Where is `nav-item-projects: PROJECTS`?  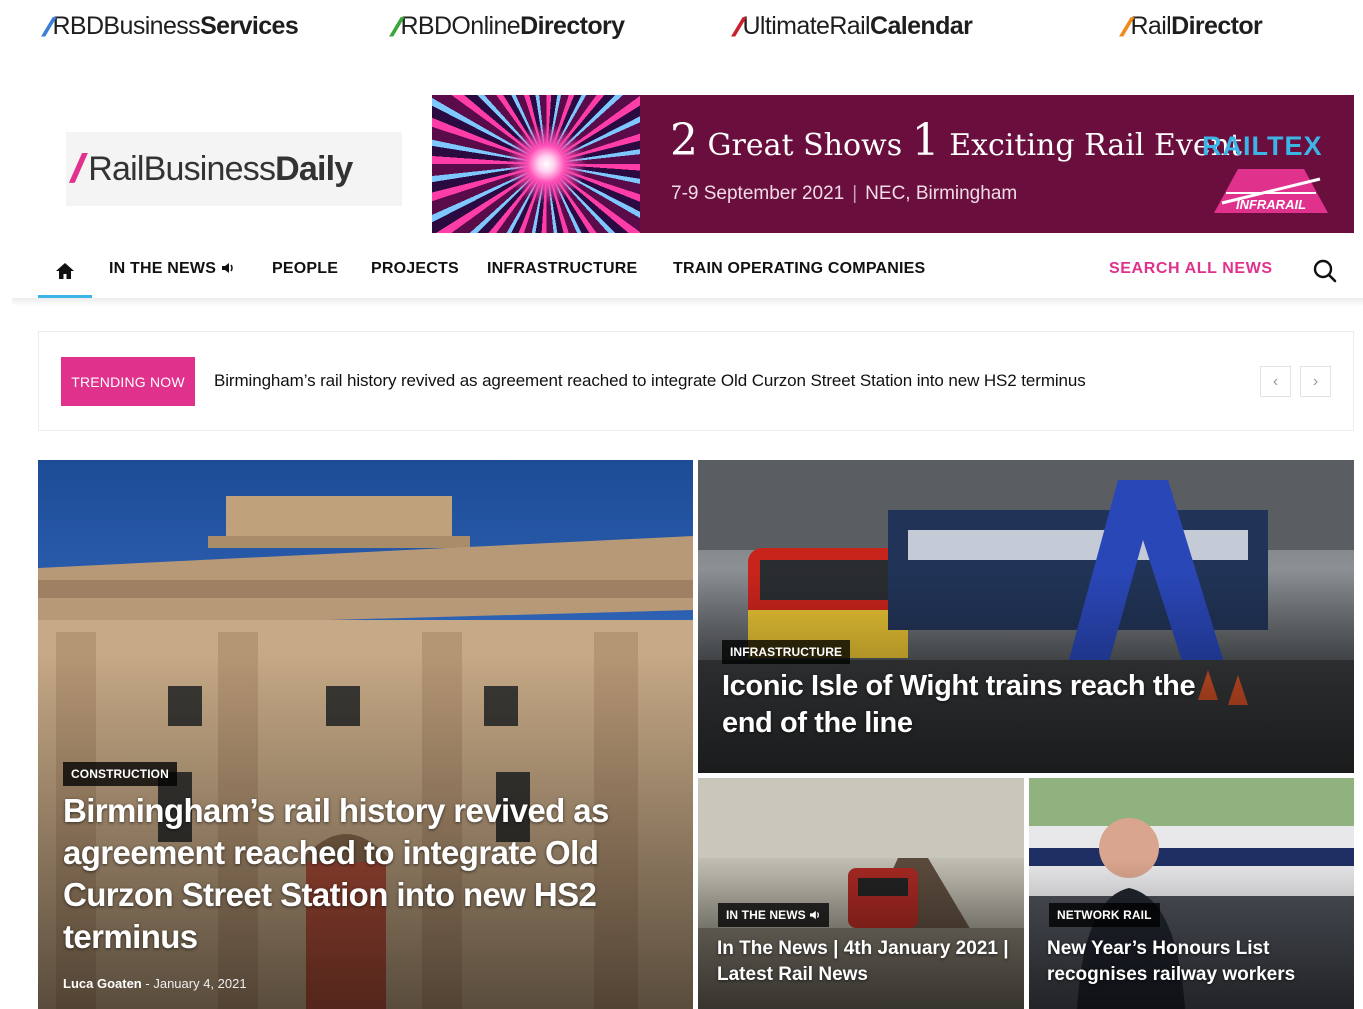 nav-item-projects: PROJECTS is located at coordinates (415, 269).